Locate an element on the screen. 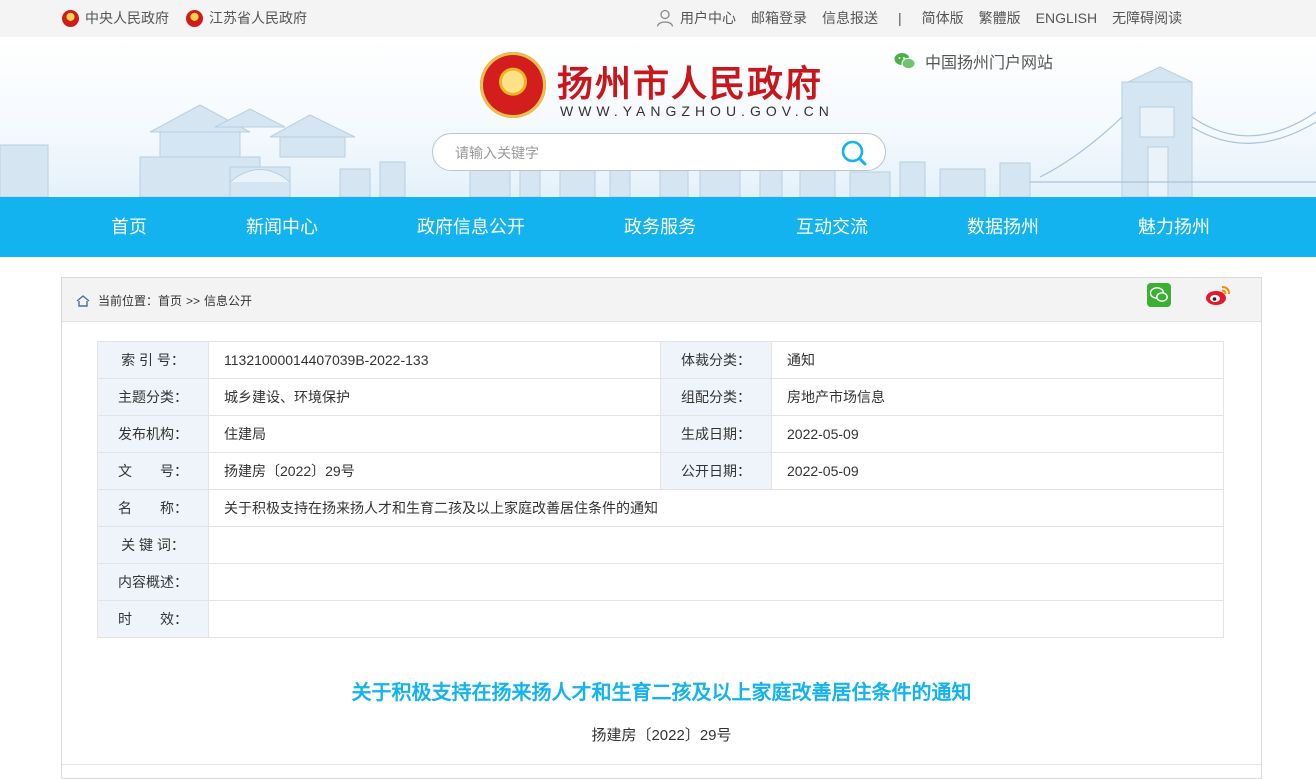 Image resolution: width=1316 pixels, height=779 pixels. central-gov-link: 中央人民政府 is located at coordinates (115, 18).